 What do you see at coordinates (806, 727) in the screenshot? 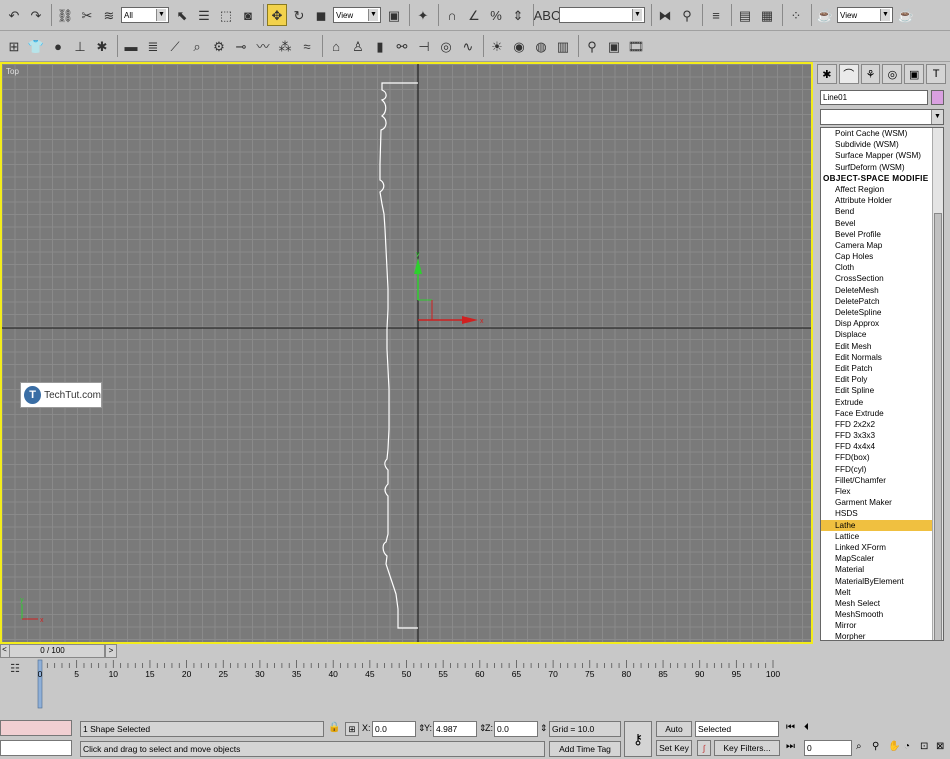
I see `previous-frame-icon: ⏴` at bounding box center [806, 727].